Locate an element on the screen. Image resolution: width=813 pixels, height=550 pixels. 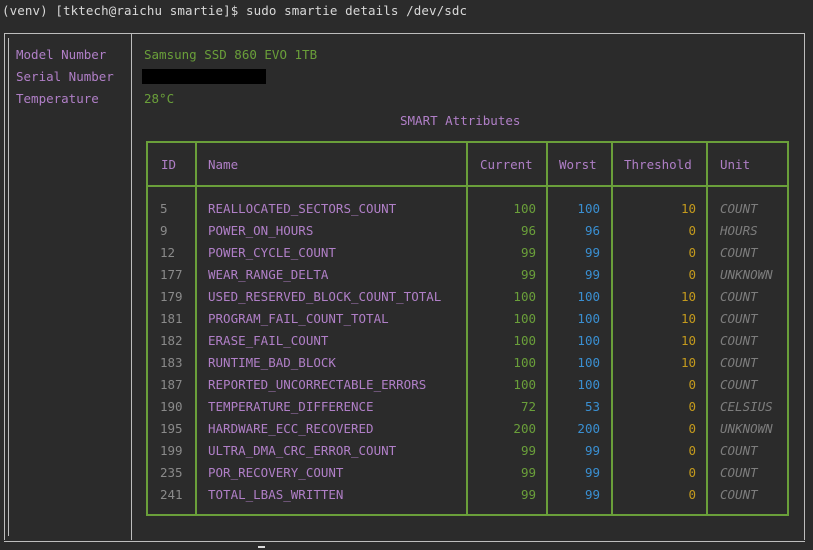
header-name: Name is located at coordinates (223, 164).